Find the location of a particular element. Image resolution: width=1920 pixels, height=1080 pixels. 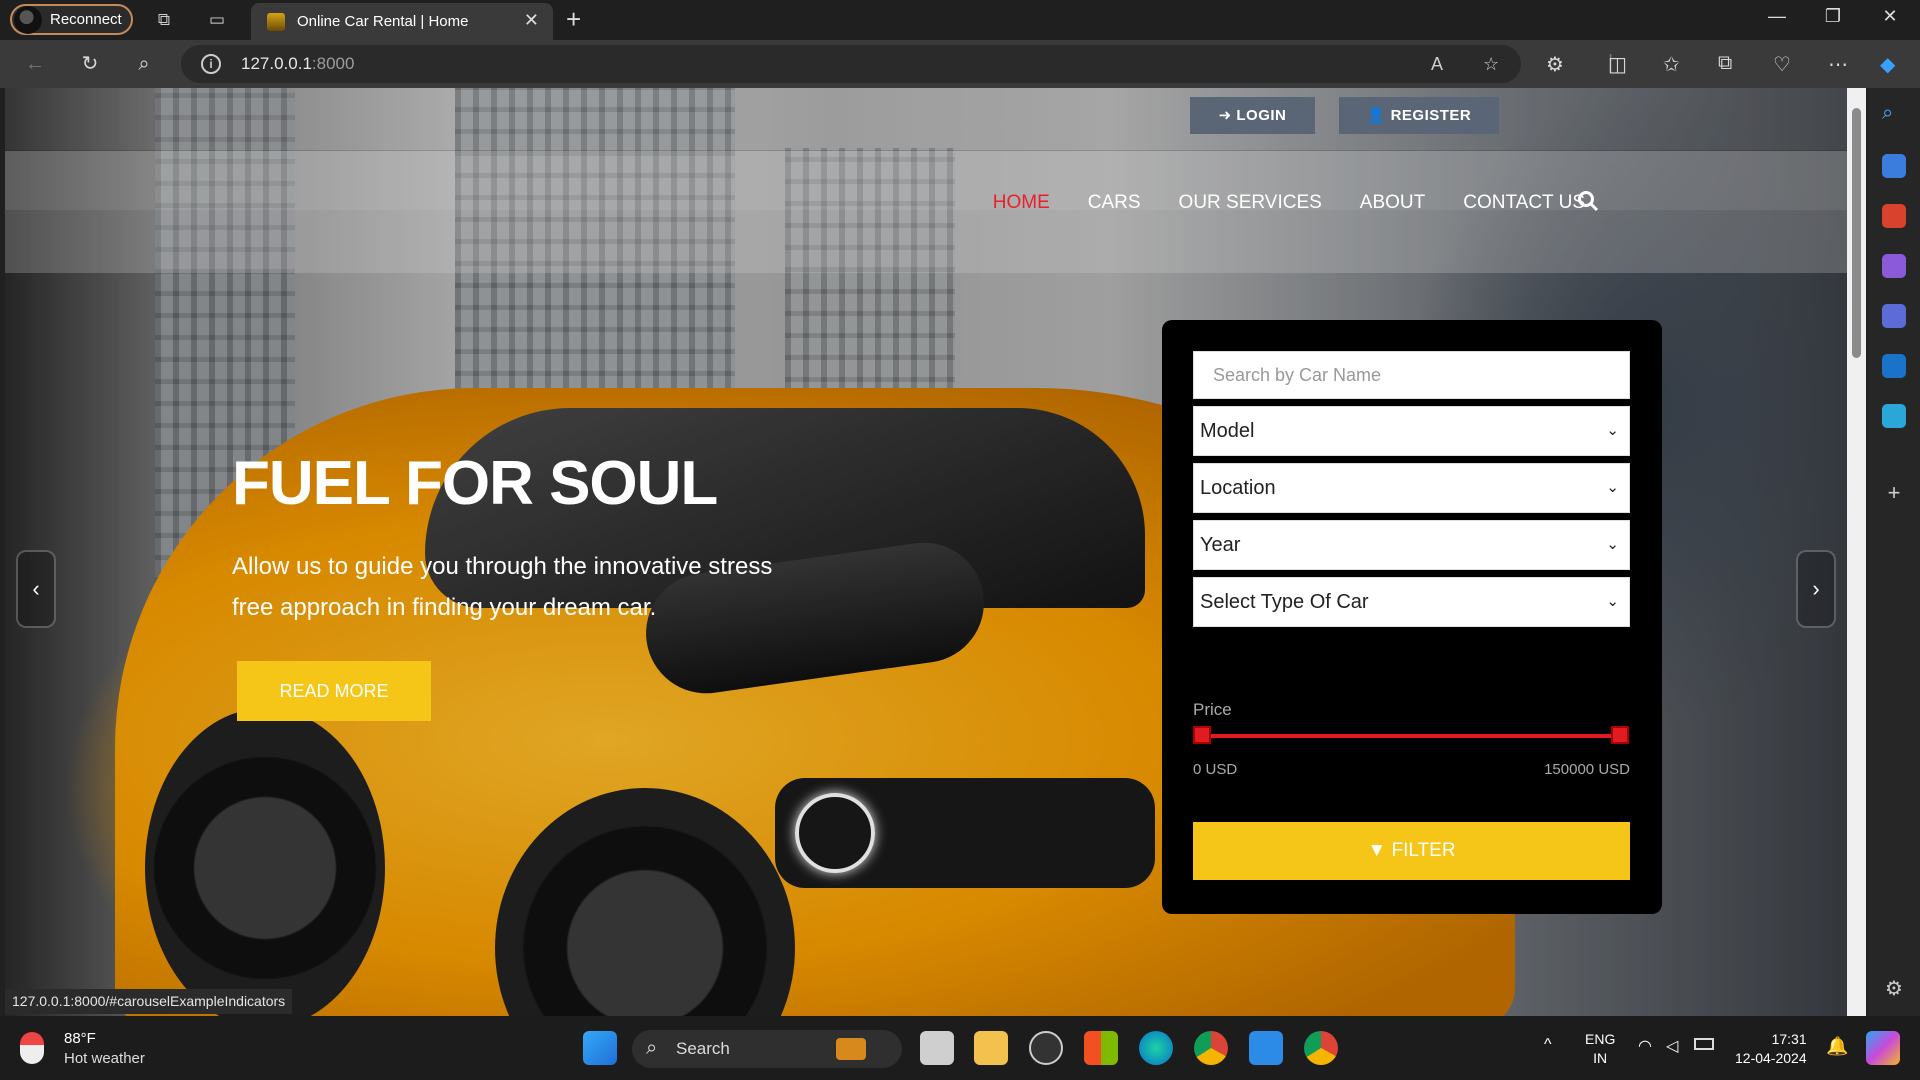

chrome-icon is located at coordinates (1211, 1048).